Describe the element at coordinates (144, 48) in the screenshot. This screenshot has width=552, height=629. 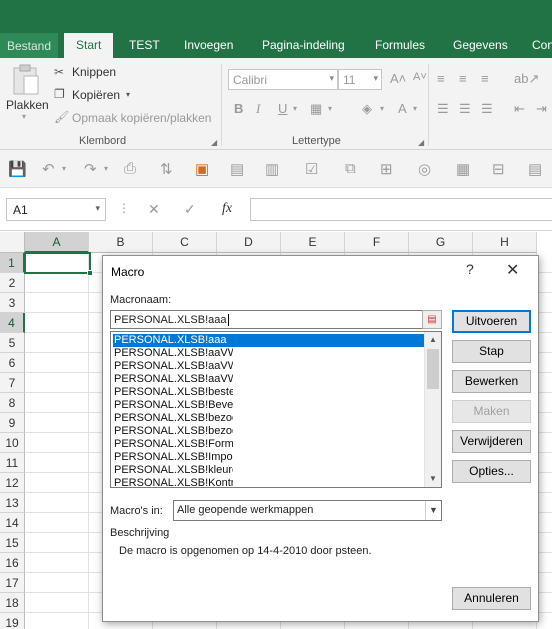
I see `tab-test: TEST` at that location.